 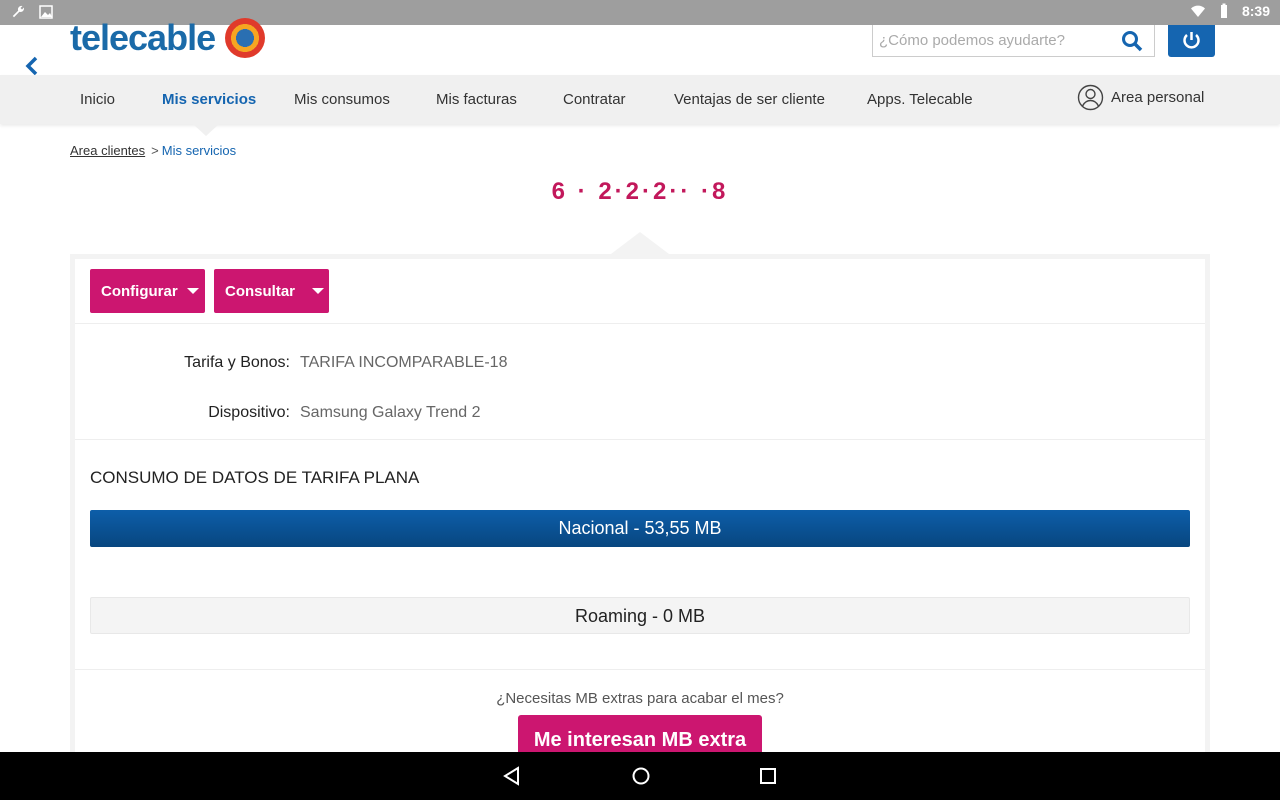 What do you see at coordinates (206, 130) in the screenshot?
I see `nav-active-indicator` at bounding box center [206, 130].